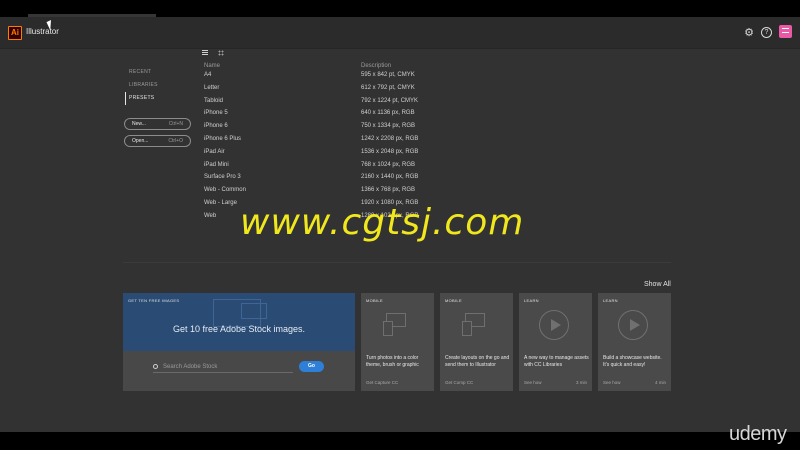  I want to click on preset-description: 768 x 1024 px, RGB, so click(388, 164).